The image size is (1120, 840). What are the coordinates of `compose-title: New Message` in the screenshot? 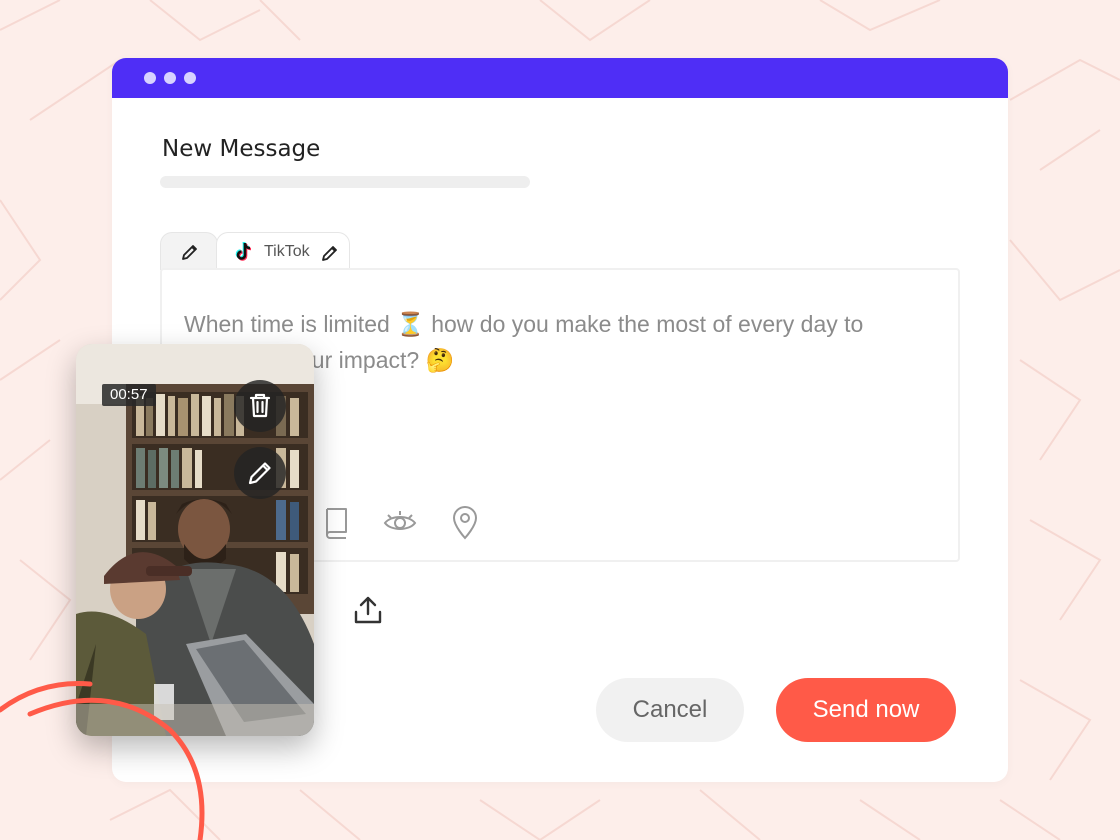 It's located at (241, 149).